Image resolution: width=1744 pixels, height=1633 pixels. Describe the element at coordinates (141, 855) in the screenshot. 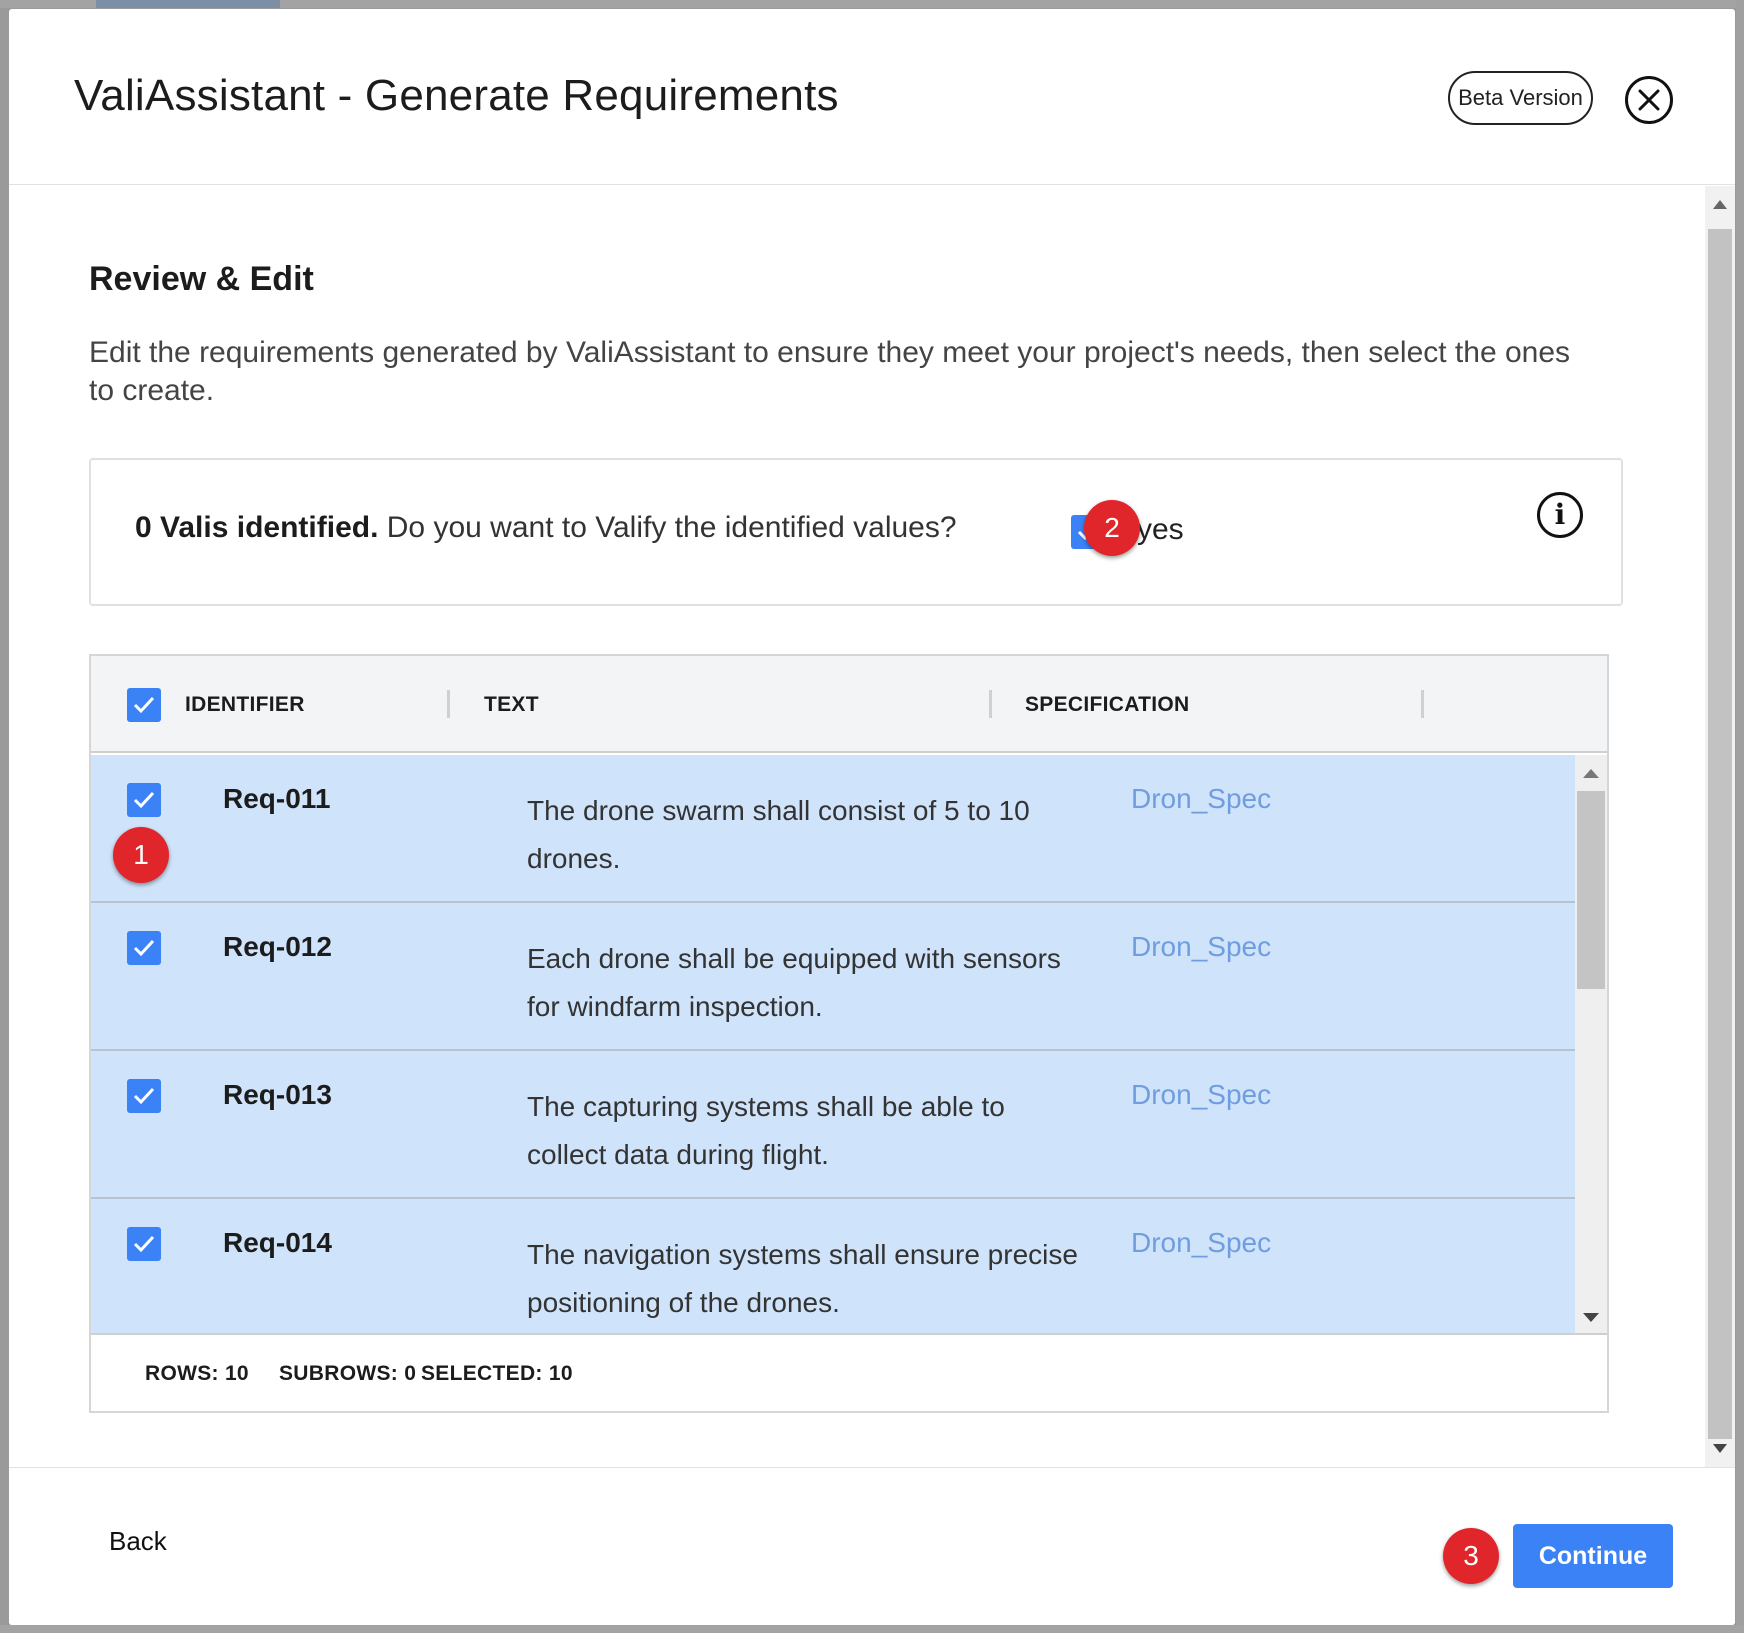

I see `annotation-badge-1: 1` at that location.